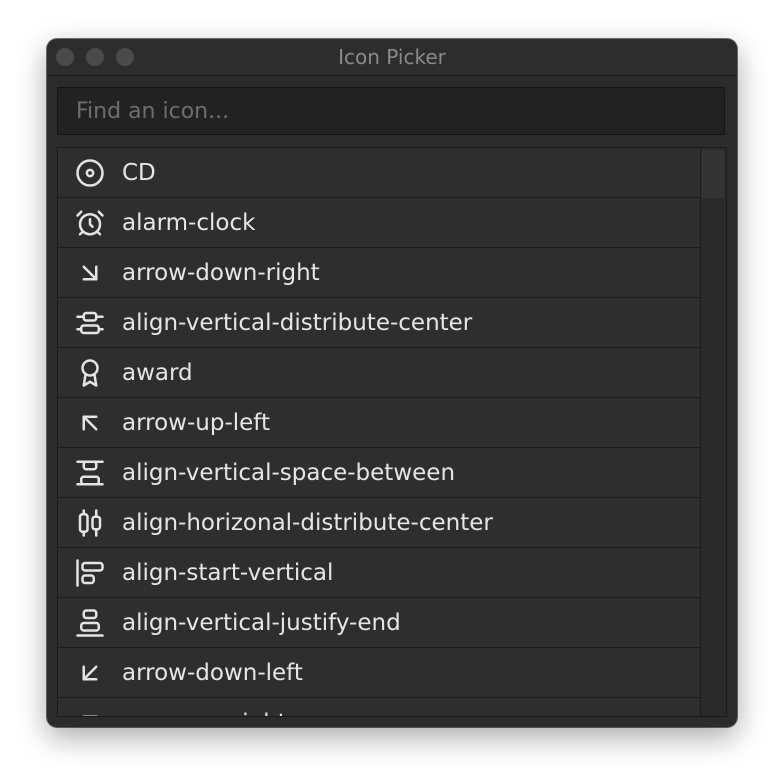  Describe the element at coordinates (379, 707) in the screenshot. I see `list-item: arrow-up-right` at that location.